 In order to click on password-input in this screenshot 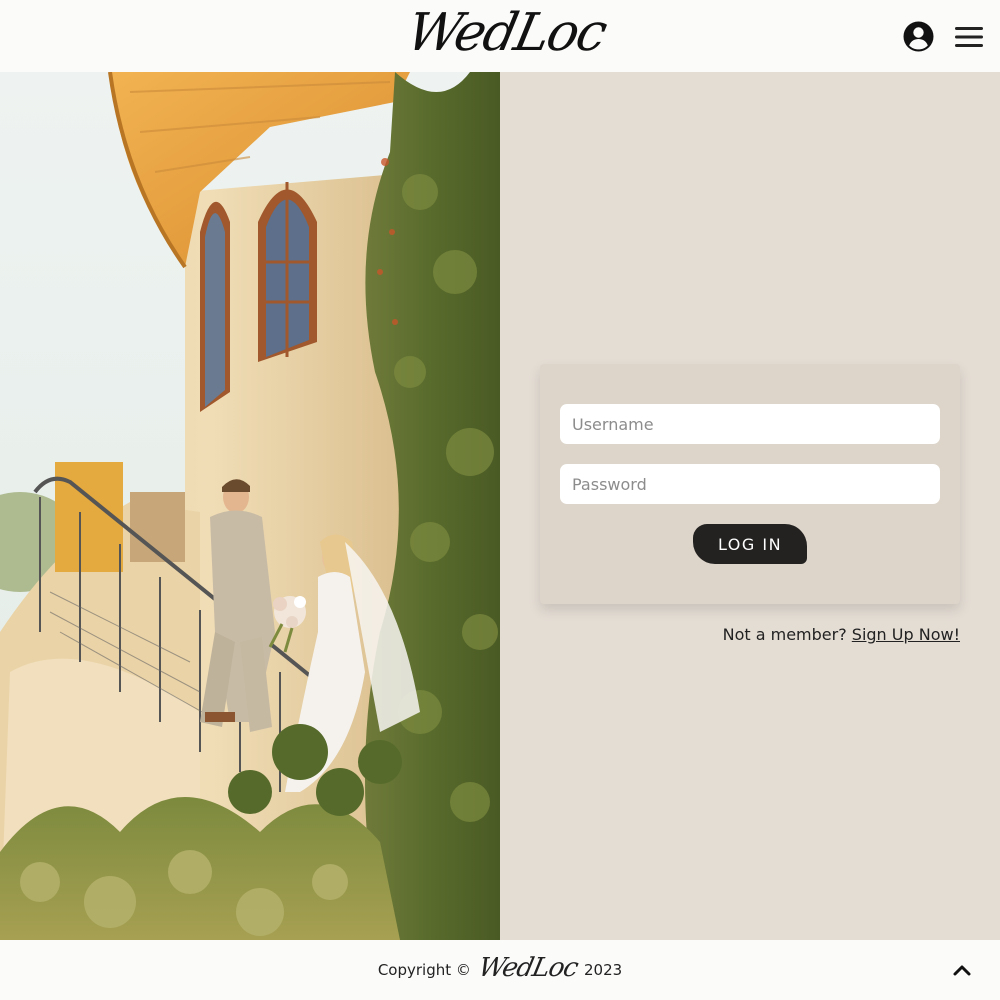, I will do `click(750, 484)`.